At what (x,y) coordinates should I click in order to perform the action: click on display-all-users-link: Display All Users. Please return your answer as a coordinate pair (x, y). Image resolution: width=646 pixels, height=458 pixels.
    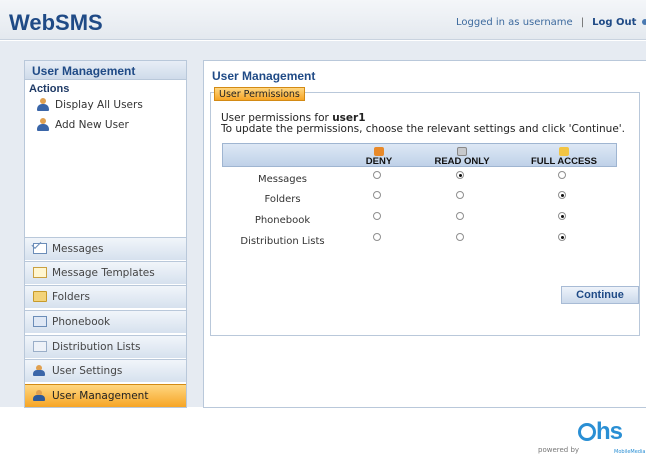
    Looking at the image, I should click on (105, 105).